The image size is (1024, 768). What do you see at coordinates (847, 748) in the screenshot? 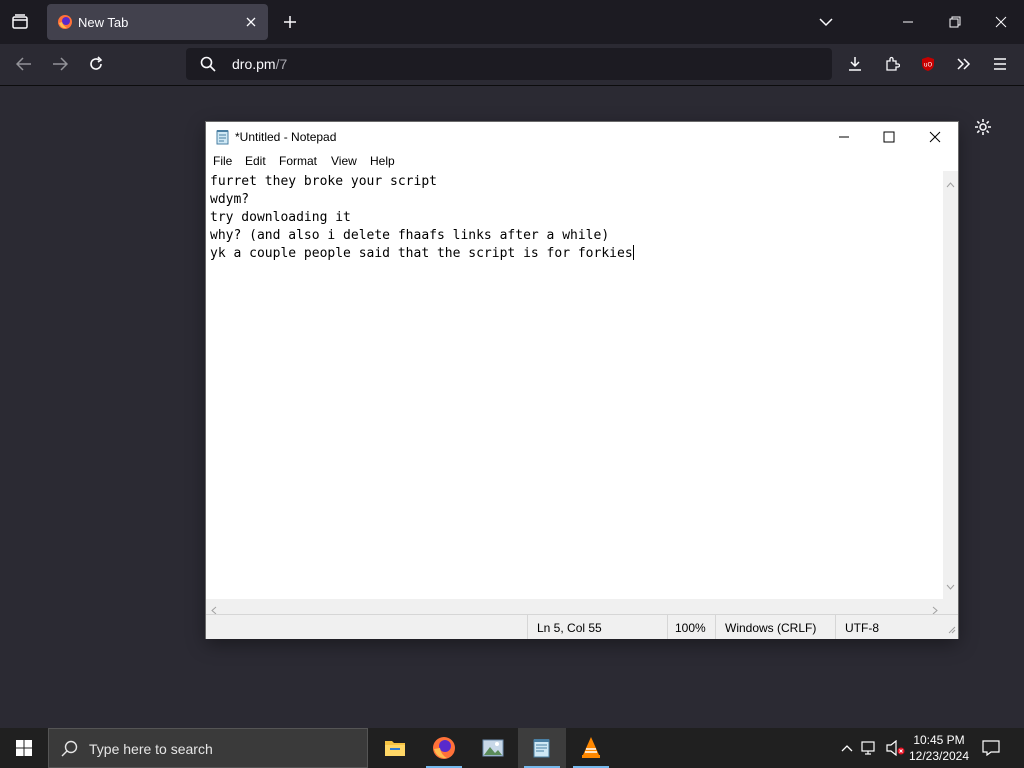
I see `show-hidden-icons-chevron-icon` at bounding box center [847, 748].